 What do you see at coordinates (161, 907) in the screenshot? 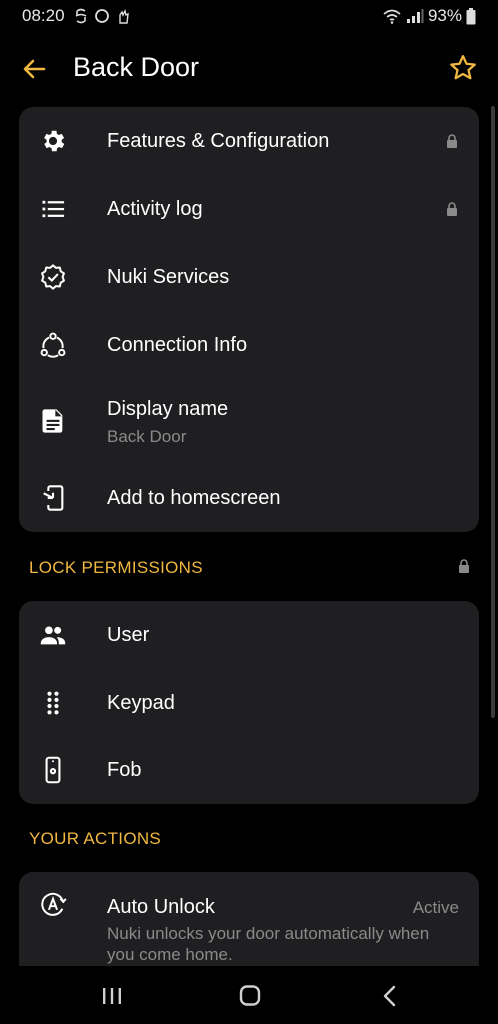
I see `action-item-label: Auto Unlock` at bounding box center [161, 907].